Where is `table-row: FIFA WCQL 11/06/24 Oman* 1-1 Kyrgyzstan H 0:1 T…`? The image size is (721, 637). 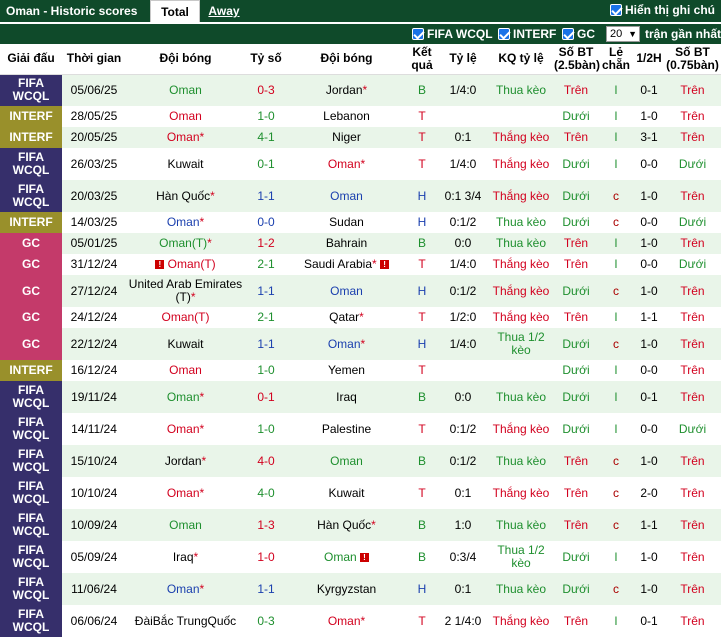
table-row: FIFA WCQL 11/06/24 Oman* 1-1 Kyrgyzstan H 0:1 T… is located at coordinates (360, 589).